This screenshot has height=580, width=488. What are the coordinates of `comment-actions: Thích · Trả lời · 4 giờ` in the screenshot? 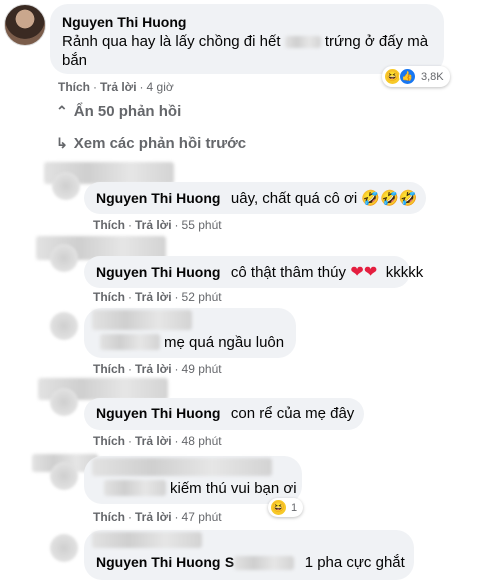 It's located at (116, 87).